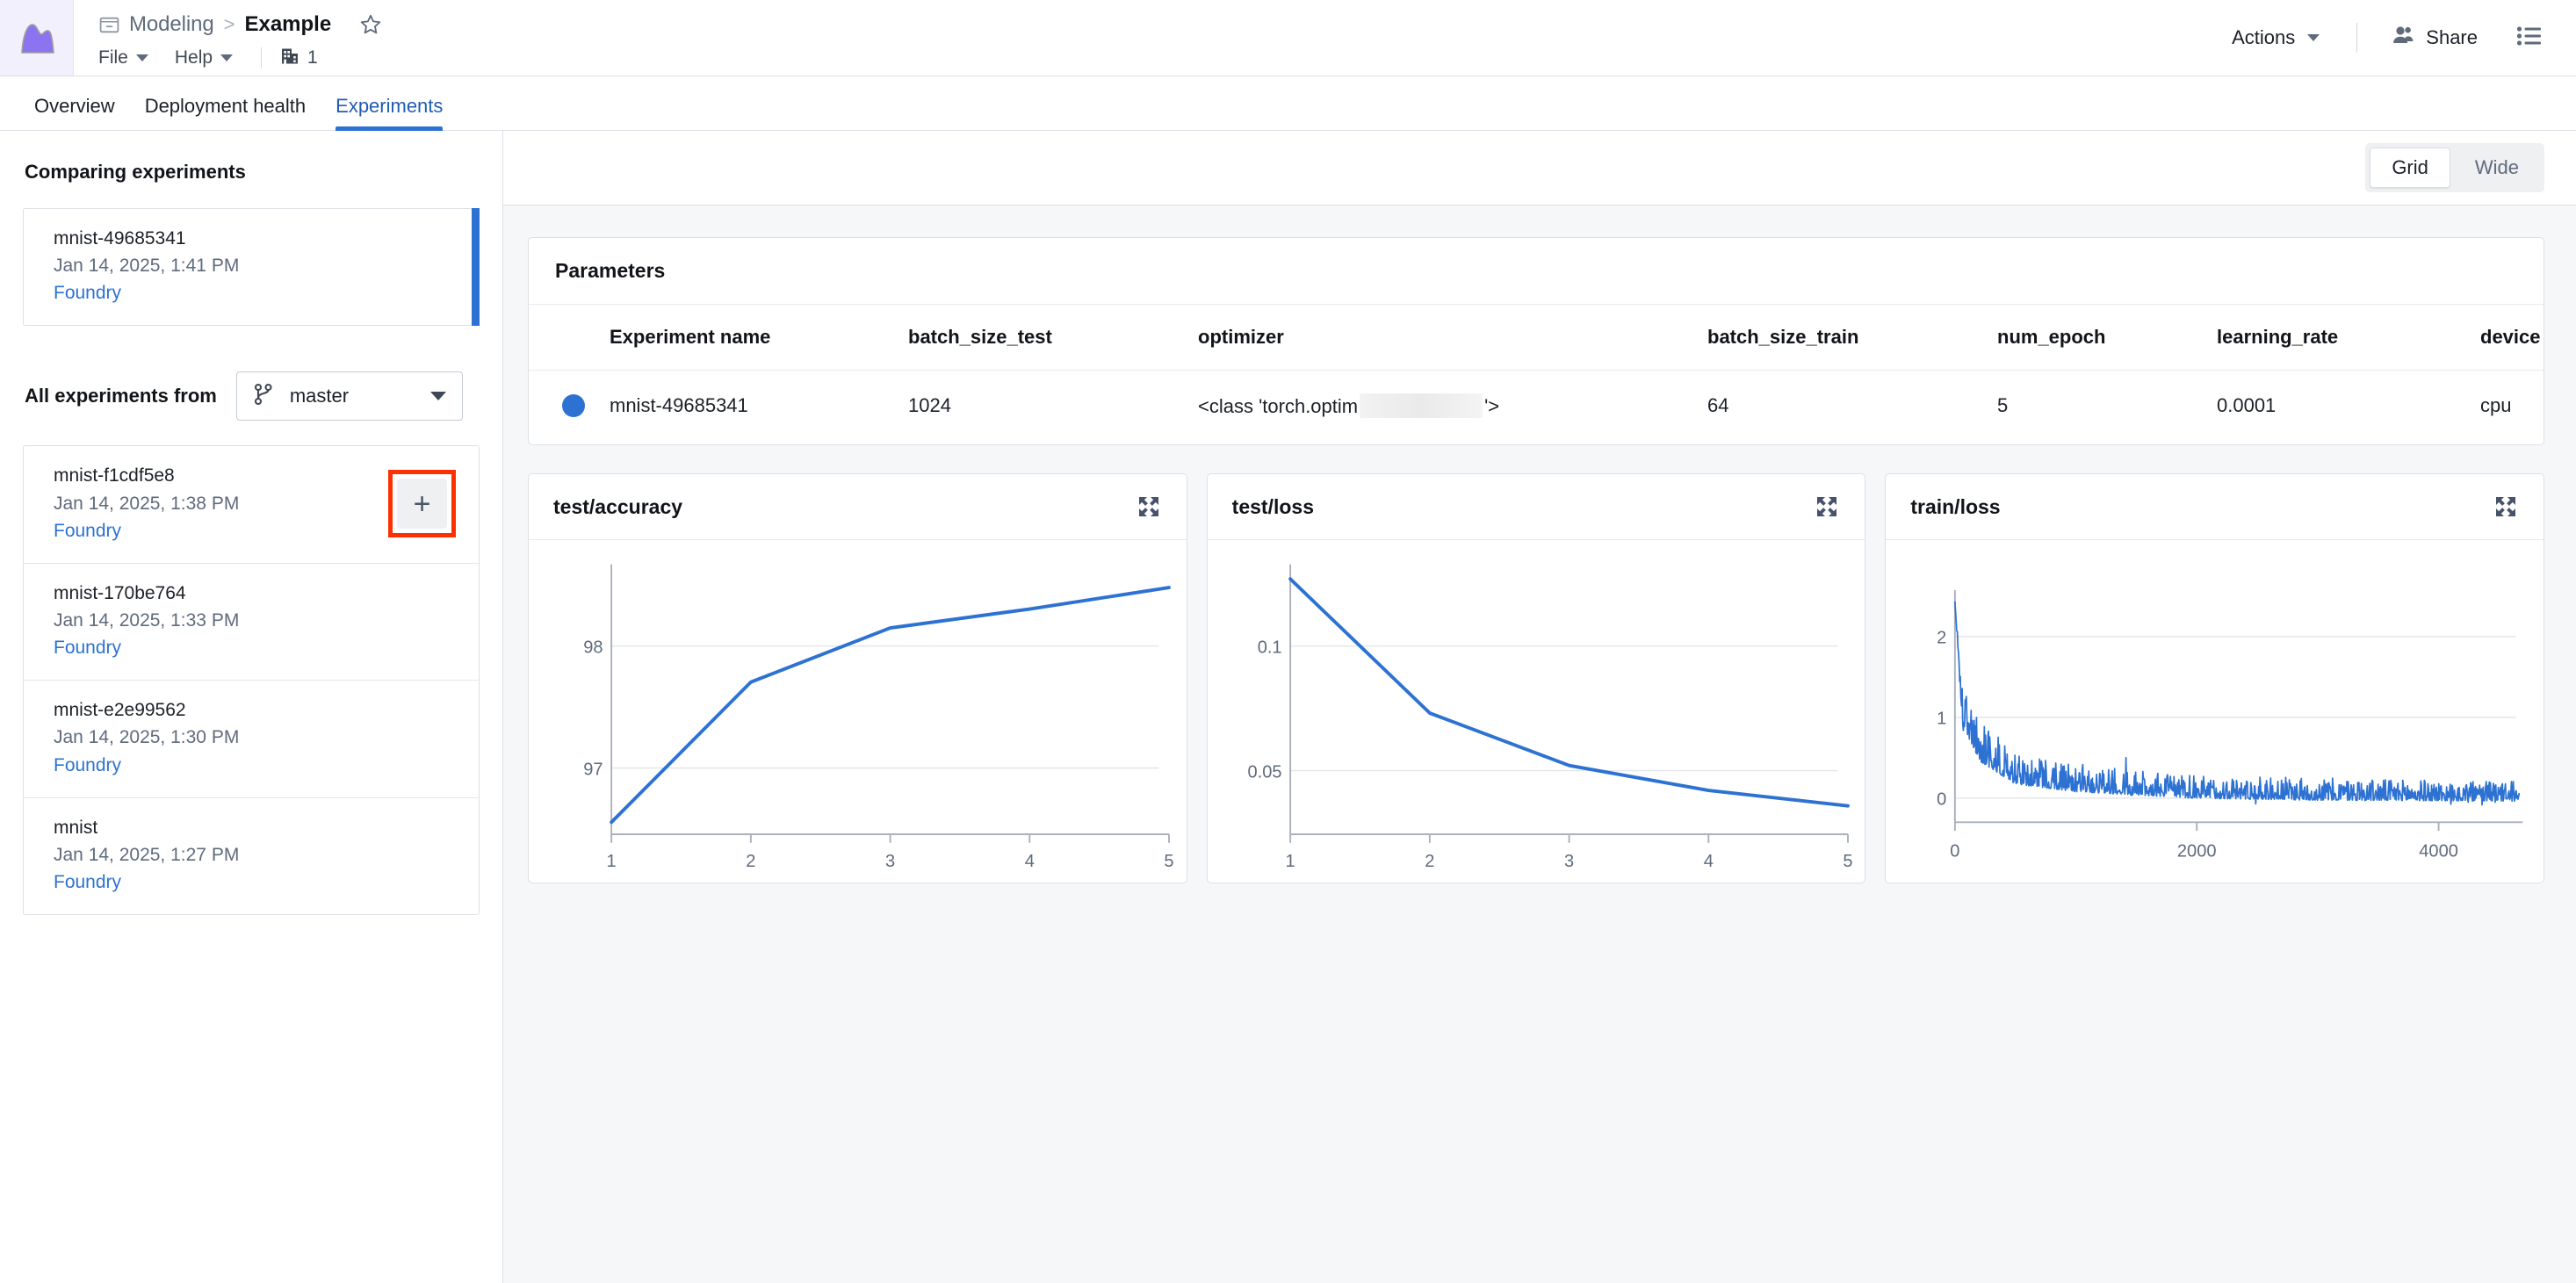 This screenshot has height=1283, width=2576. I want to click on column-header-experiment-name: Experiment name, so click(759, 338).